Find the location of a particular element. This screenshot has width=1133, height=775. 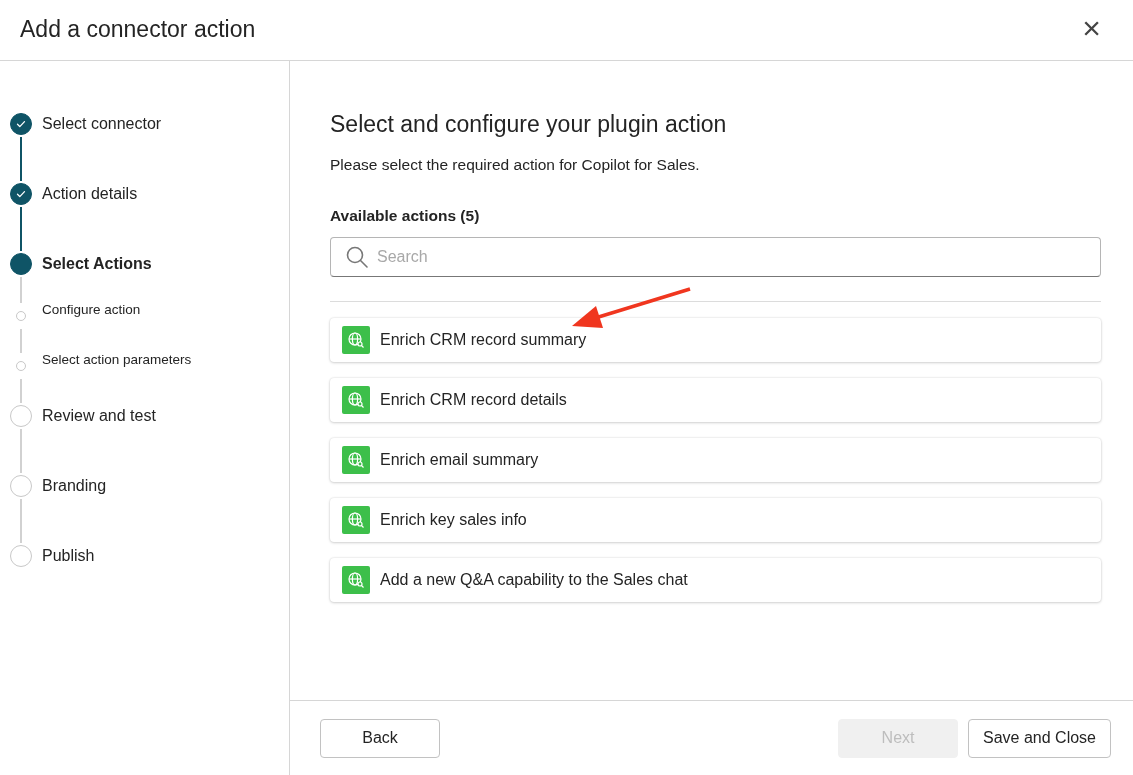

action-item: Enrich CRM record summary is located at coordinates (715, 340).